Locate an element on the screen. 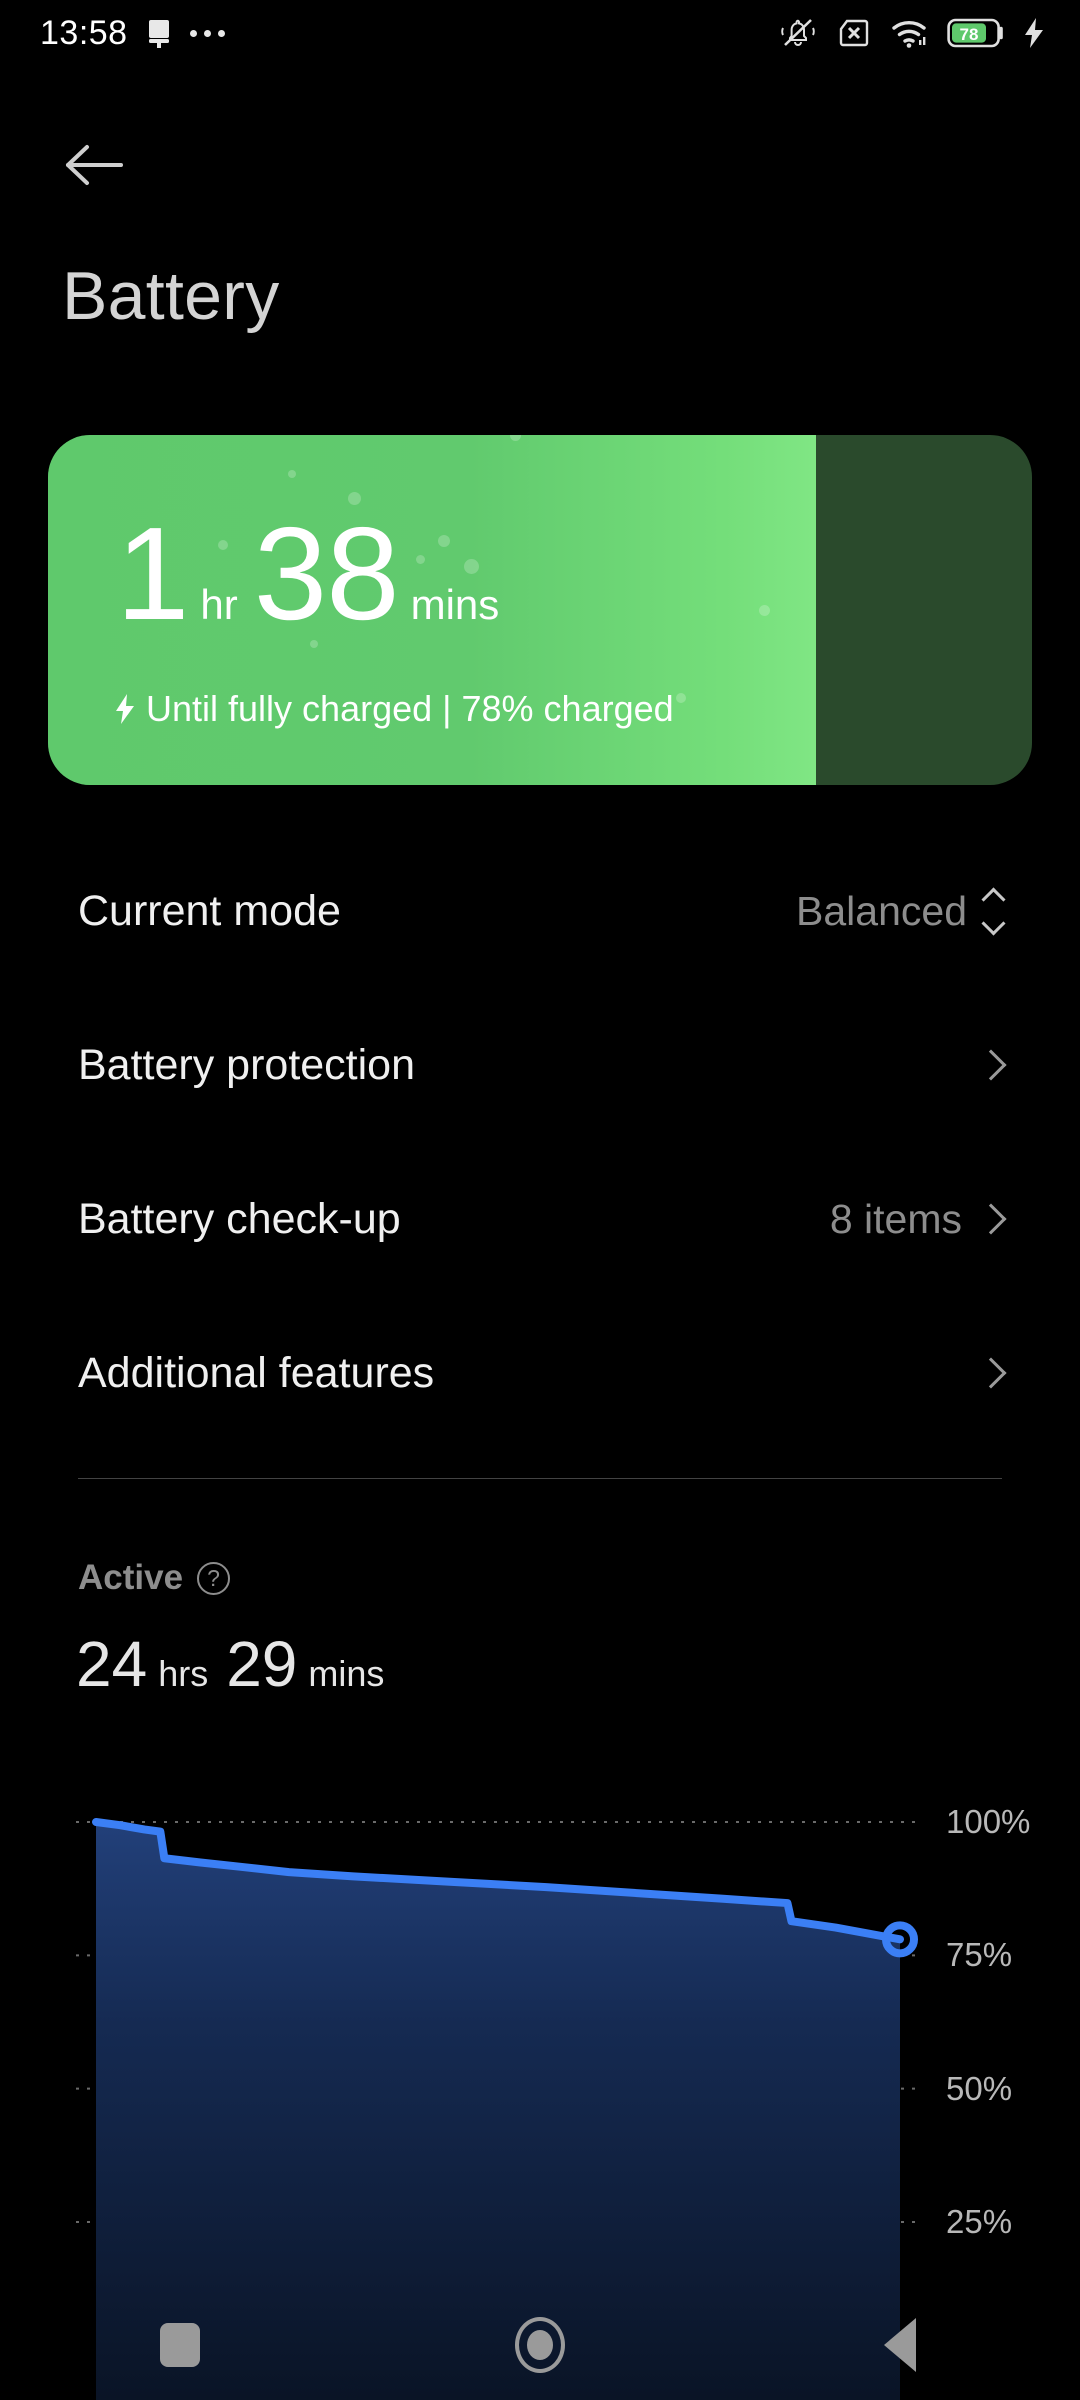 This screenshot has width=1080, height=2400. active-hours-value: 24 is located at coordinates (112, 1664).